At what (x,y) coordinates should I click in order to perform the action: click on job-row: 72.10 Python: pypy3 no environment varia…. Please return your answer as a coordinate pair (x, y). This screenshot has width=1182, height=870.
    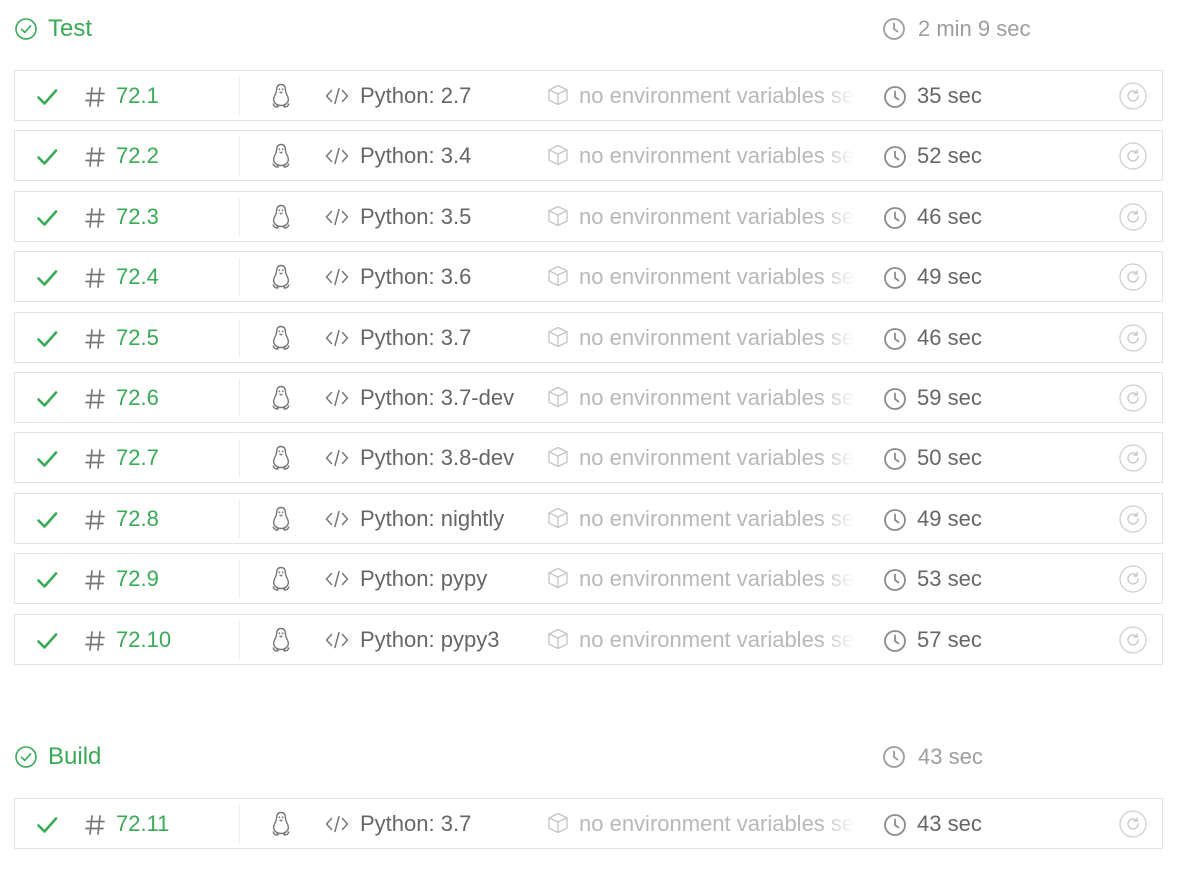
    Looking at the image, I should click on (588, 639).